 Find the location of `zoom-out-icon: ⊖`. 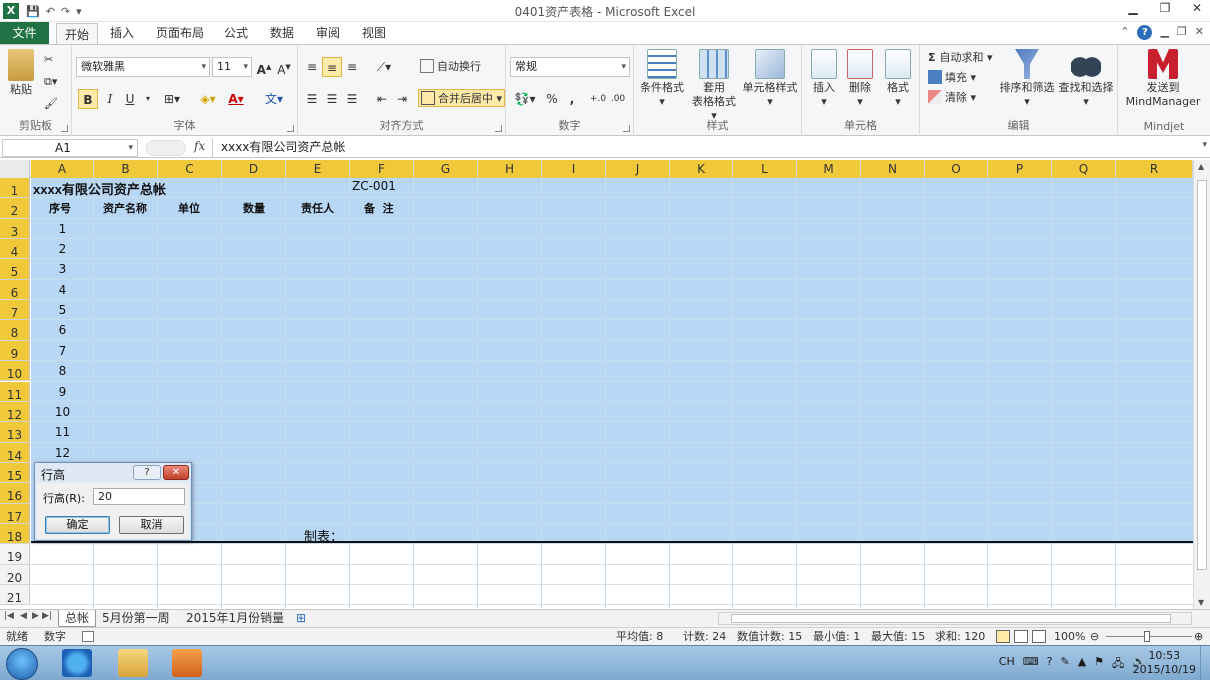

zoom-out-icon: ⊖ is located at coordinates (1094, 636).